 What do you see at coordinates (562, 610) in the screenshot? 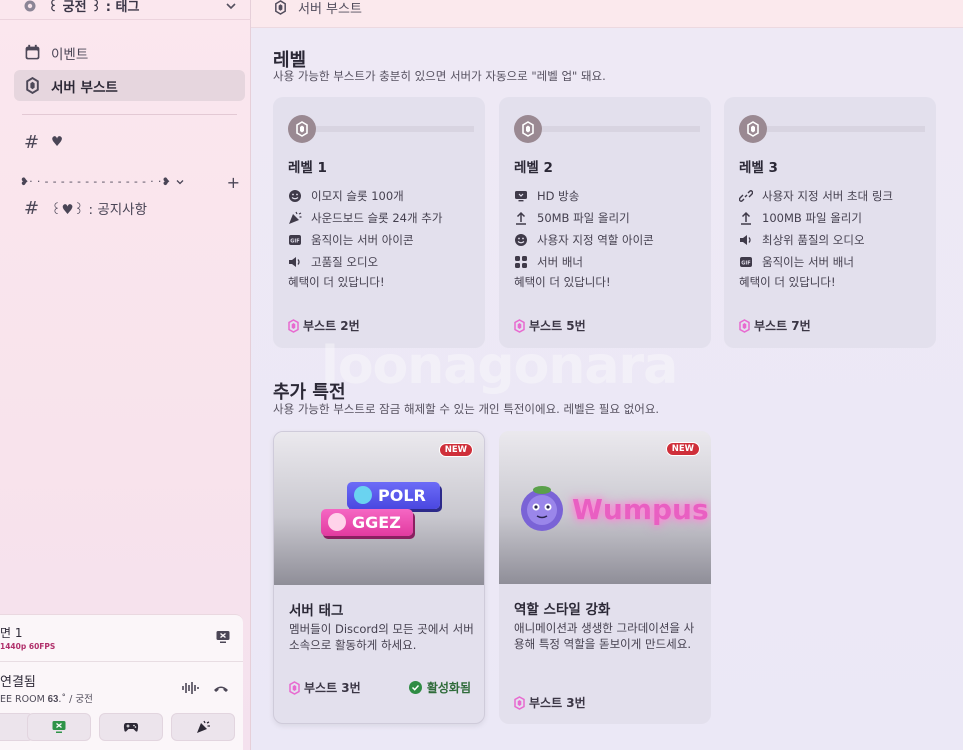
I see `feature-title: 역할 스타일 강화` at bounding box center [562, 610].